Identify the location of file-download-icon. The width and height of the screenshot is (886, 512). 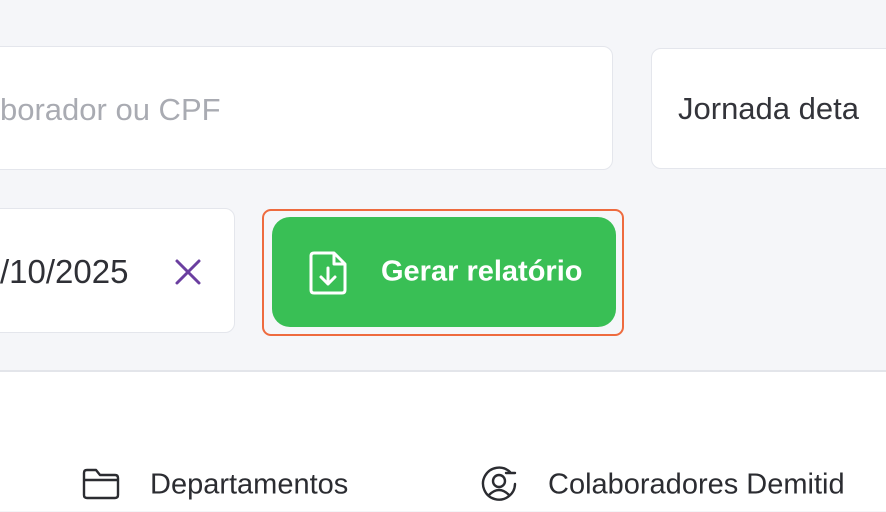
(328, 273).